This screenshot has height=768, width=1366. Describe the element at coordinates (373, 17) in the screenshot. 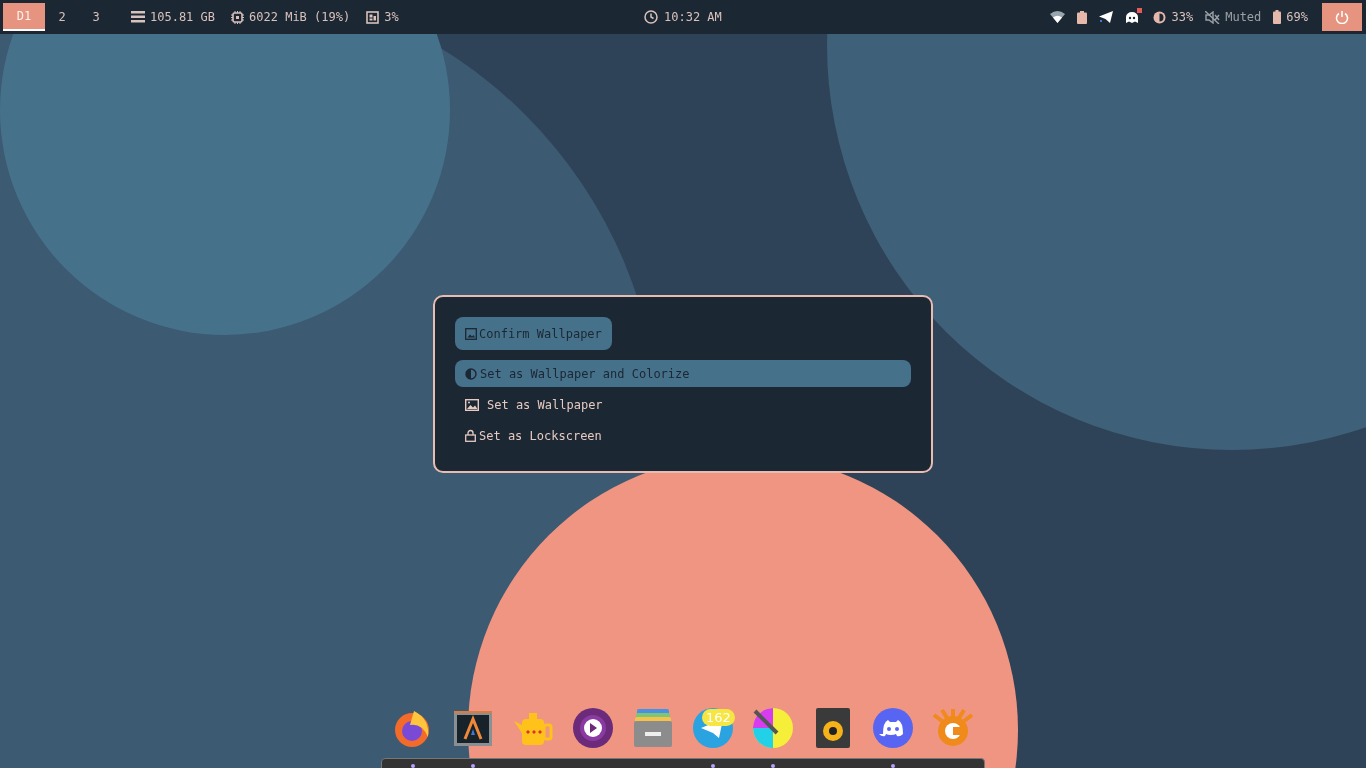

I see `memory-icon` at that location.